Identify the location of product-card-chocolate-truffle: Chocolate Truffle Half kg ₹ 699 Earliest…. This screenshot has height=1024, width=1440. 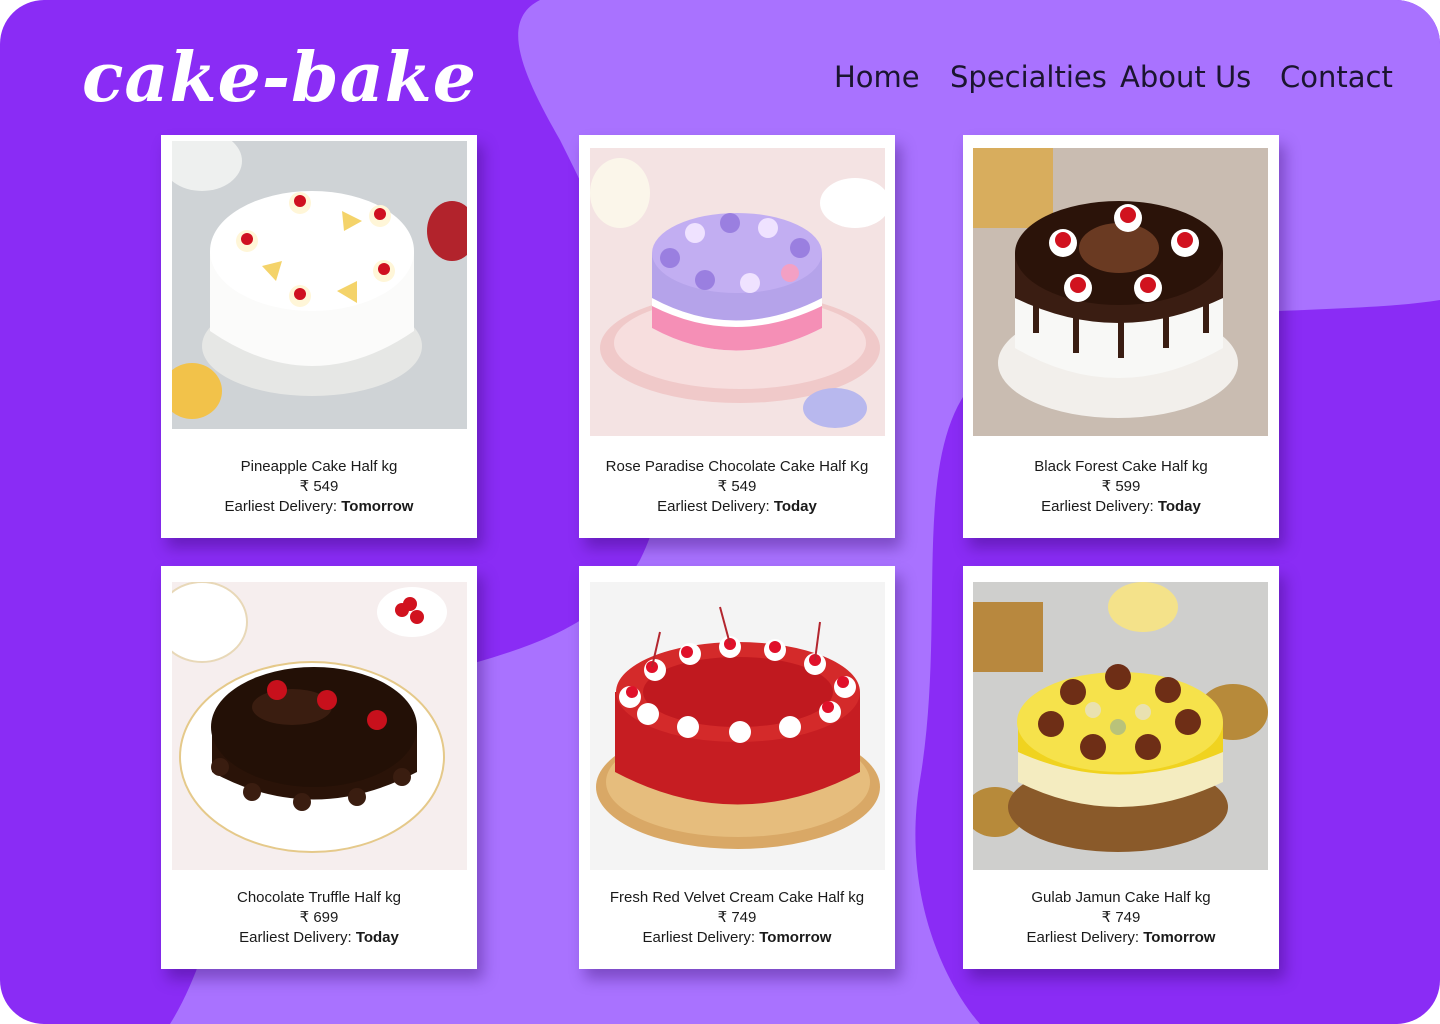
(319, 767).